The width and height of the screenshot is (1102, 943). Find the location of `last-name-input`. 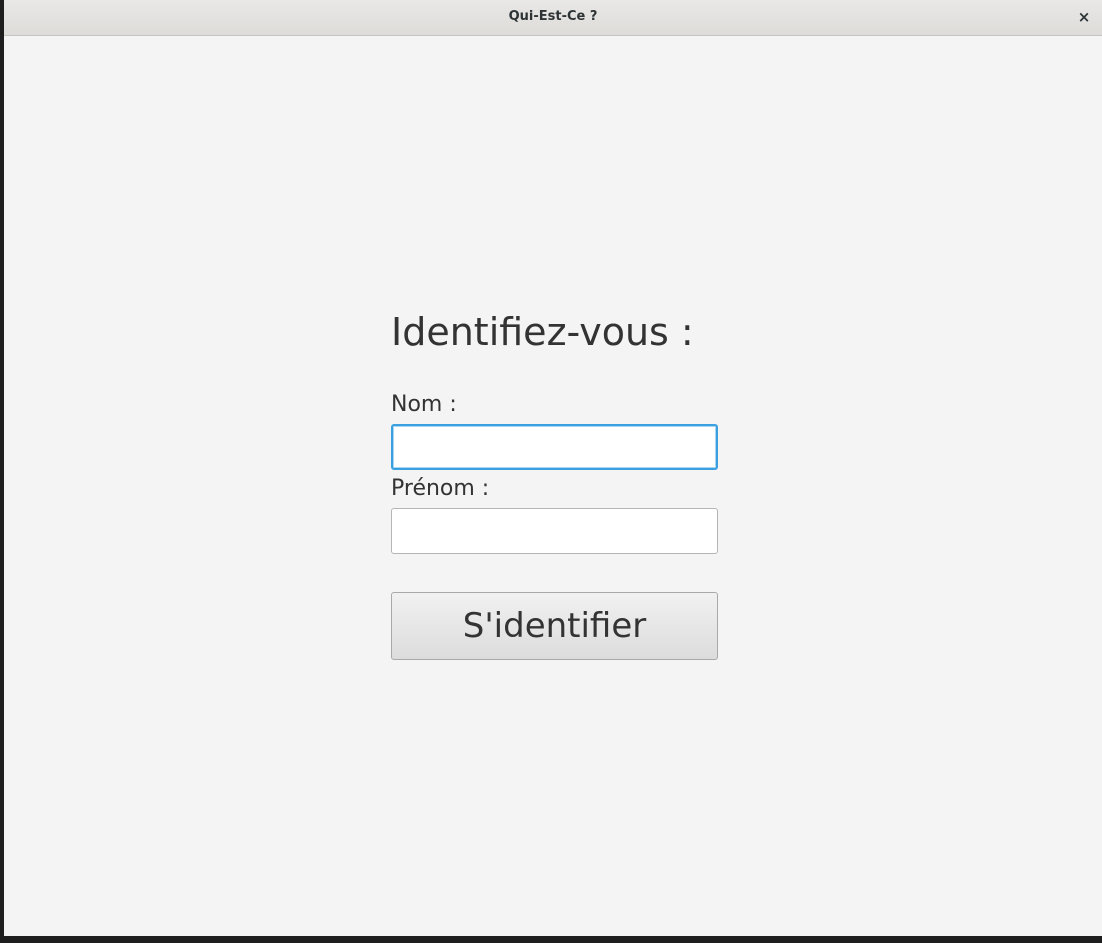

last-name-input is located at coordinates (554, 447).